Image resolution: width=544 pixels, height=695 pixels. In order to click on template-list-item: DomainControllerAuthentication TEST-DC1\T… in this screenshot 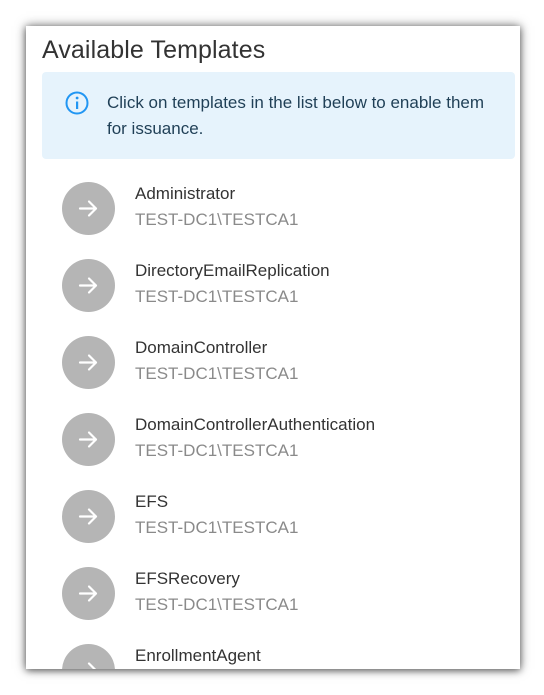, I will do `click(273, 439)`.